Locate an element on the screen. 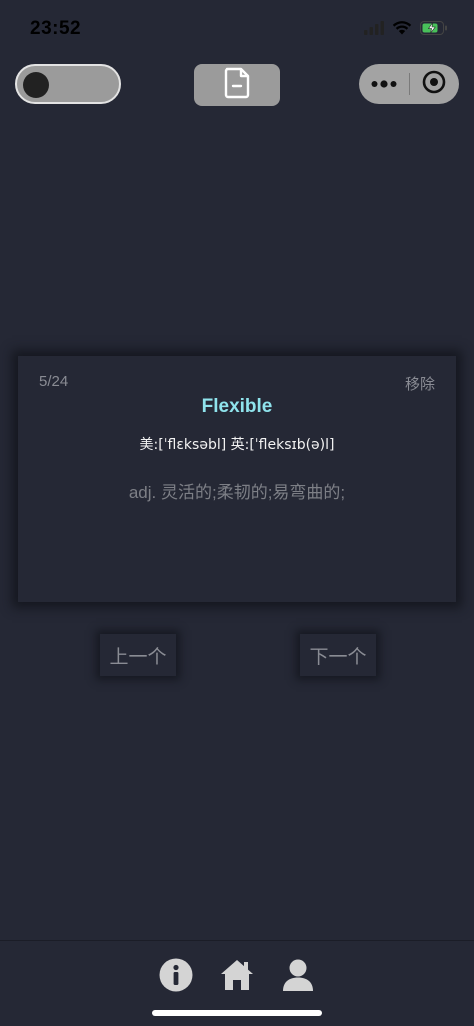 The width and height of the screenshot is (474, 1026). wifi-icon is located at coordinates (402, 30).